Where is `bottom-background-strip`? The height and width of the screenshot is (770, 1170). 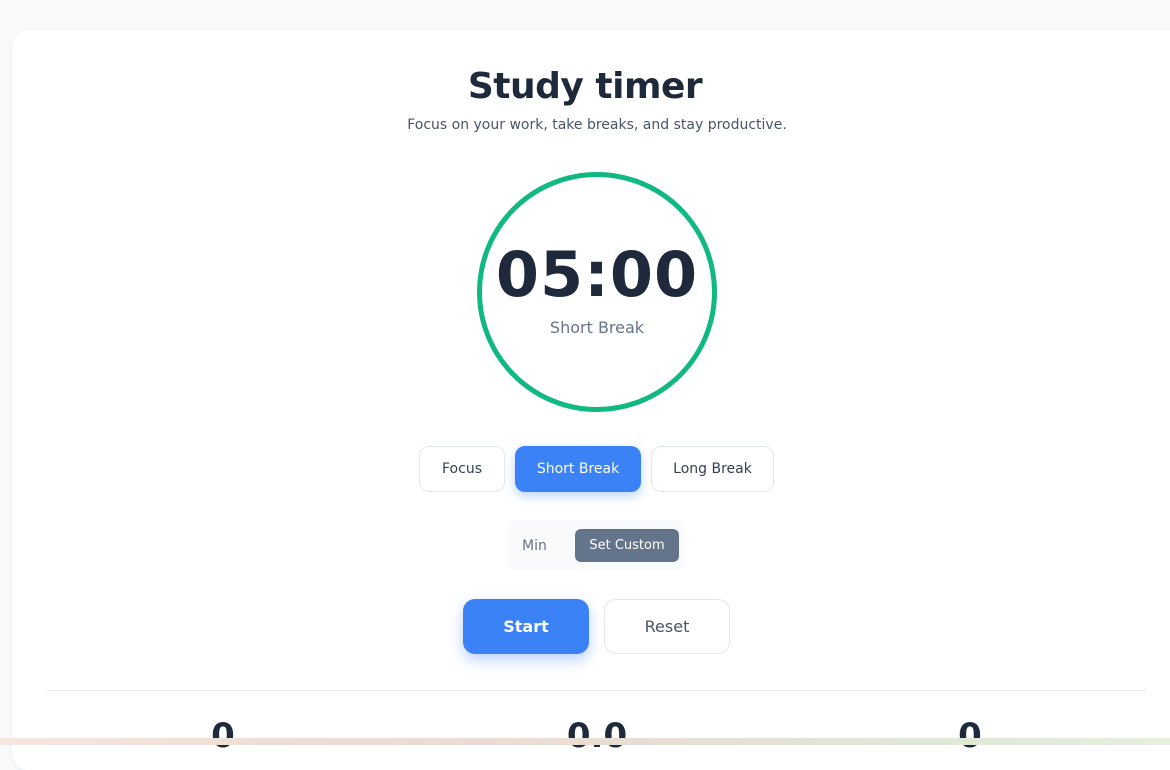 bottom-background-strip is located at coordinates (585, 741).